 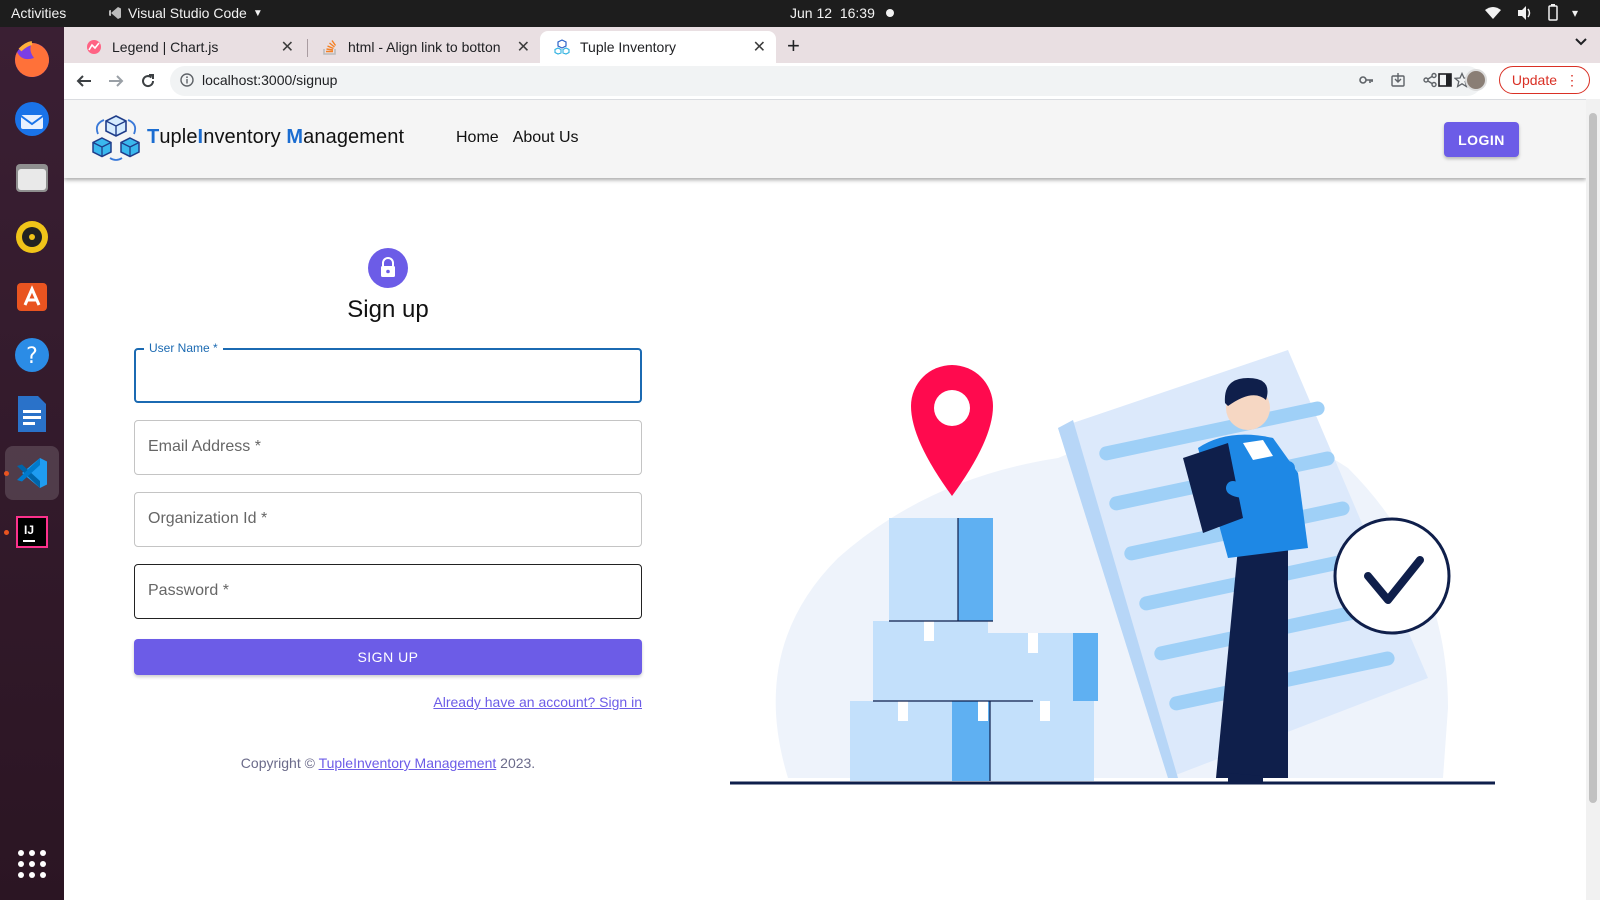 What do you see at coordinates (1475, 80) in the screenshot?
I see `profile-avatar` at bounding box center [1475, 80].